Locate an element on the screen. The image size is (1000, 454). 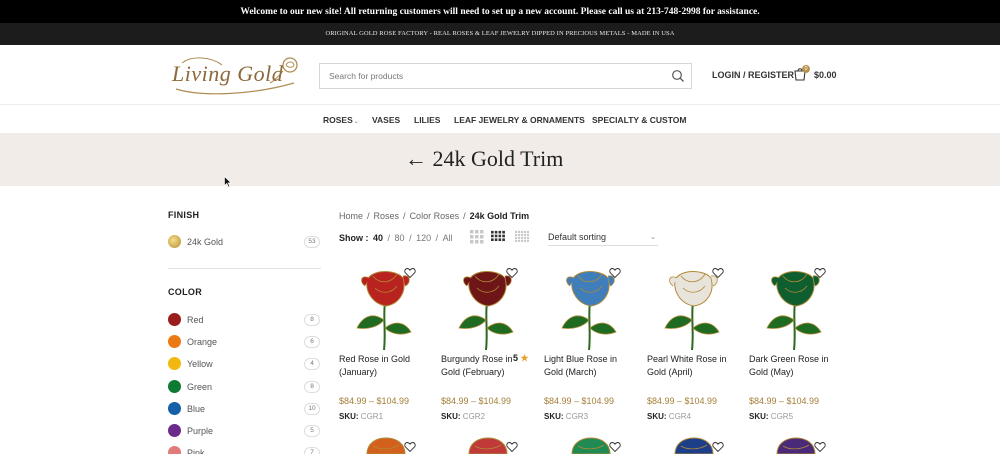
page-title-band: ← 24k Gold Trim is located at coordinates (500, 160).